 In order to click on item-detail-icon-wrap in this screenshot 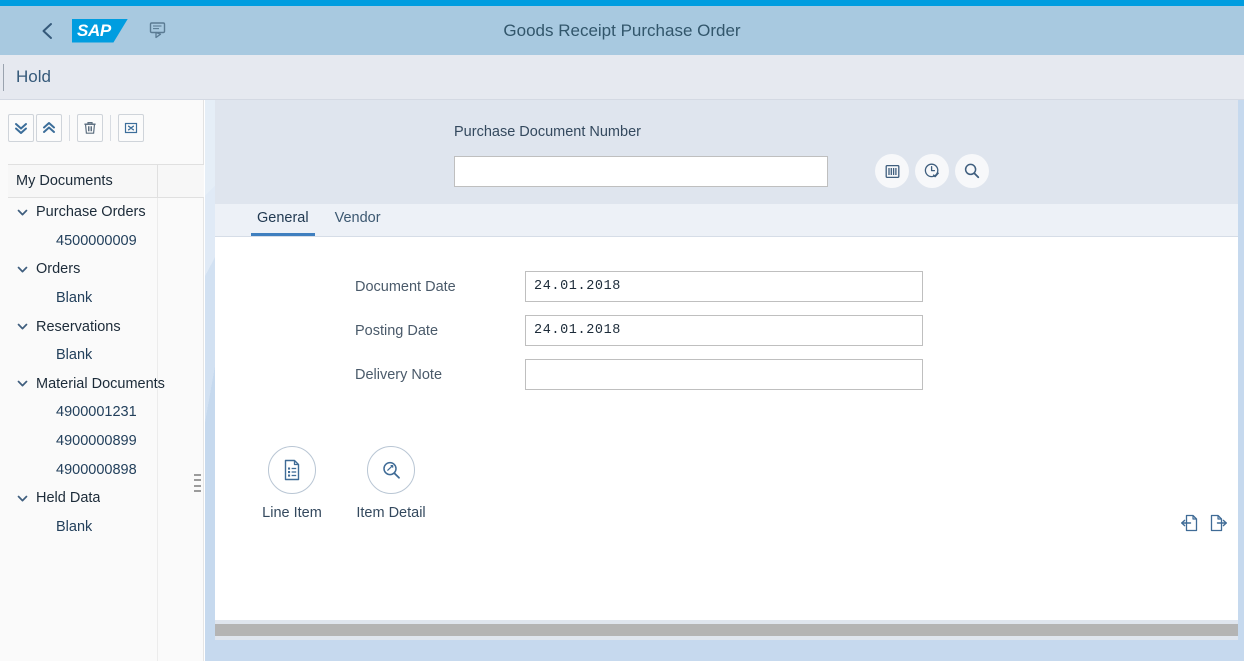, I will do `click(391, 470)`.